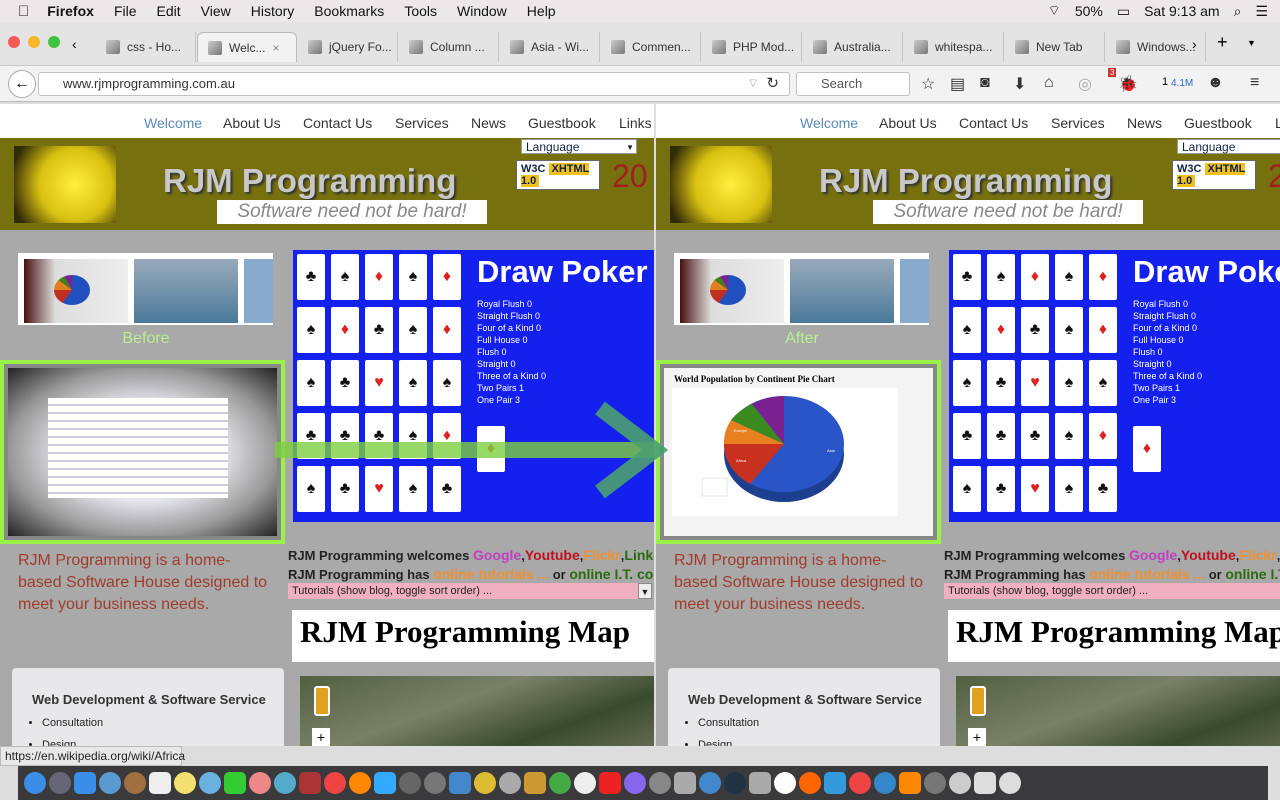 Image resolution: width=1280 pixels, height=800 pixels. What do you see at coordinates (985, 83) in the screenshot?
I see `pocket-icon: ◙` at bounding box center [985, 83].